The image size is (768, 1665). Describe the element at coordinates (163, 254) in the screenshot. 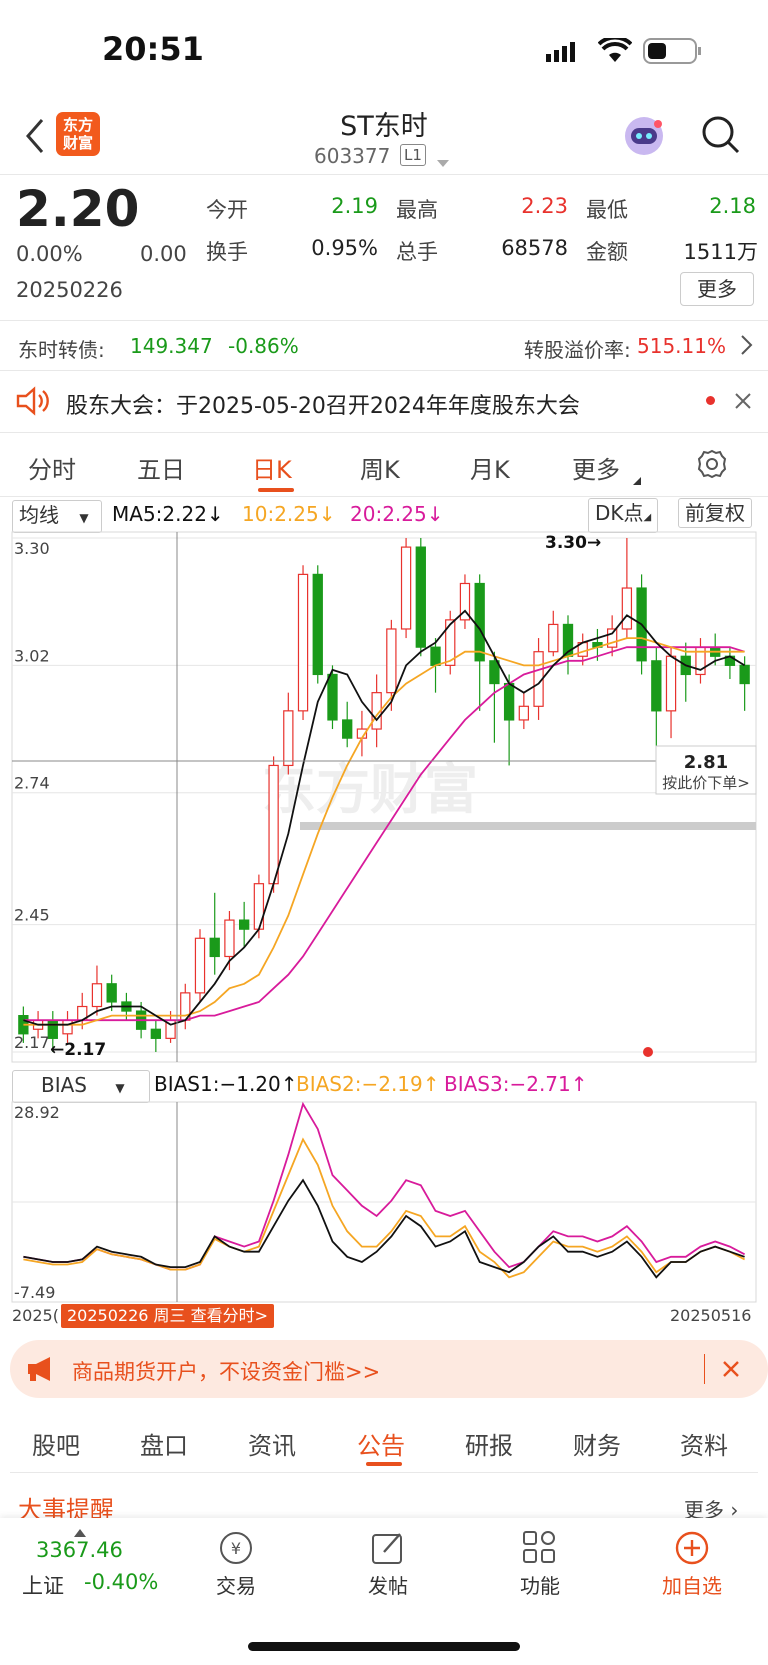

I see `change-value: 0.00` at that location.